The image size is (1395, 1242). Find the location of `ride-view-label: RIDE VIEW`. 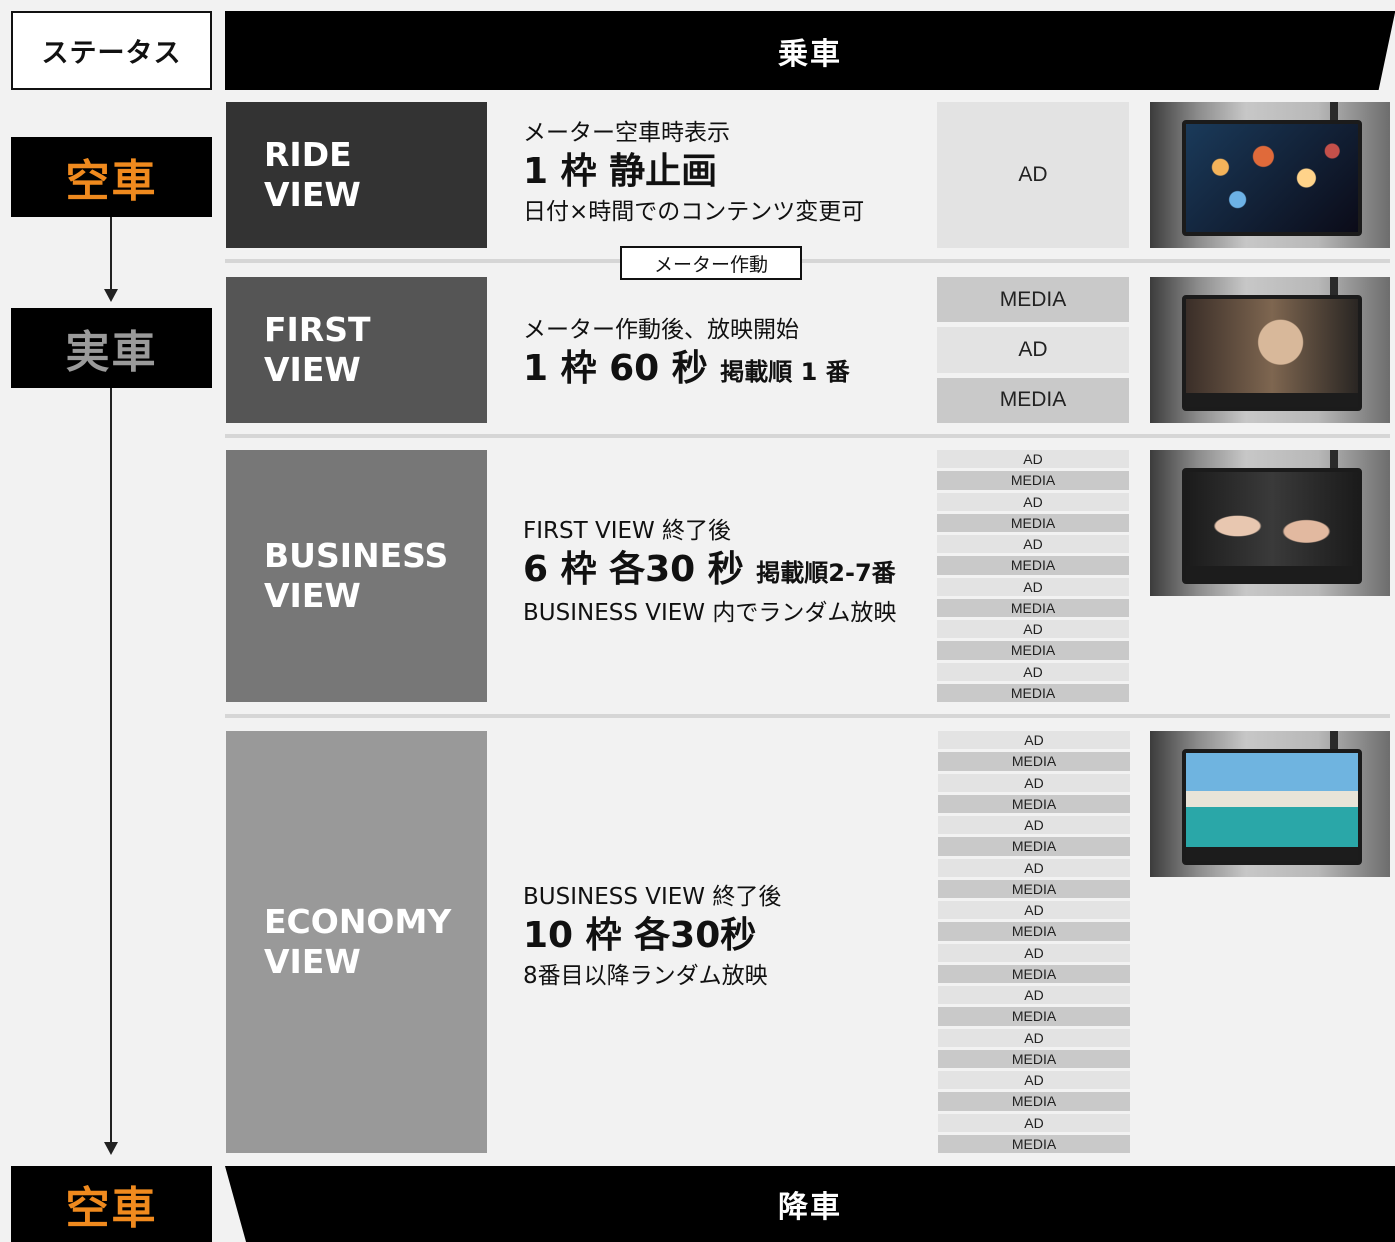

ride-view-label: RIDE VIEW is located at coordinates (356, 175).